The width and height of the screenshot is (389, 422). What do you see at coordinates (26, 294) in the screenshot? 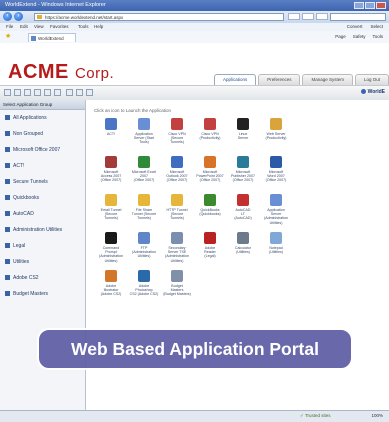
I see `sidebar-item-budget-masters: Budget Masters` at bounding box center [26, 294].